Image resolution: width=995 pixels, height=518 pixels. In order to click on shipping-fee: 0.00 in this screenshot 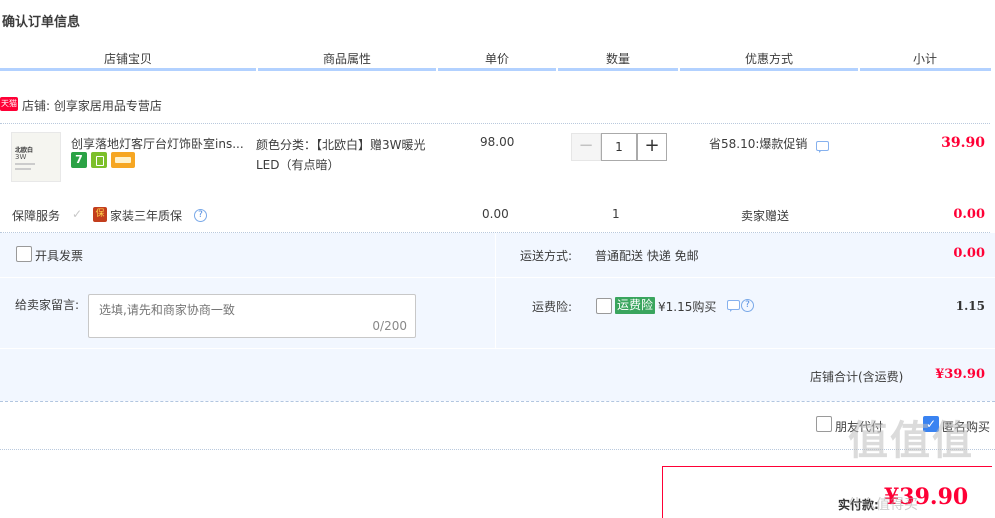, I will do `click(969, 253)`.